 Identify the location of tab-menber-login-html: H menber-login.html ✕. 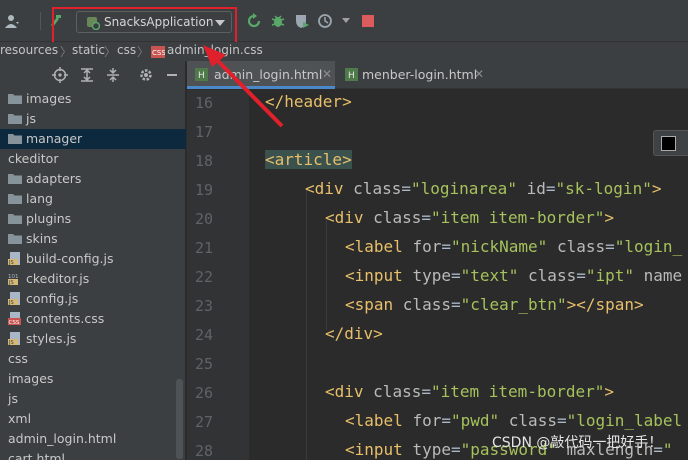
(412, 75).